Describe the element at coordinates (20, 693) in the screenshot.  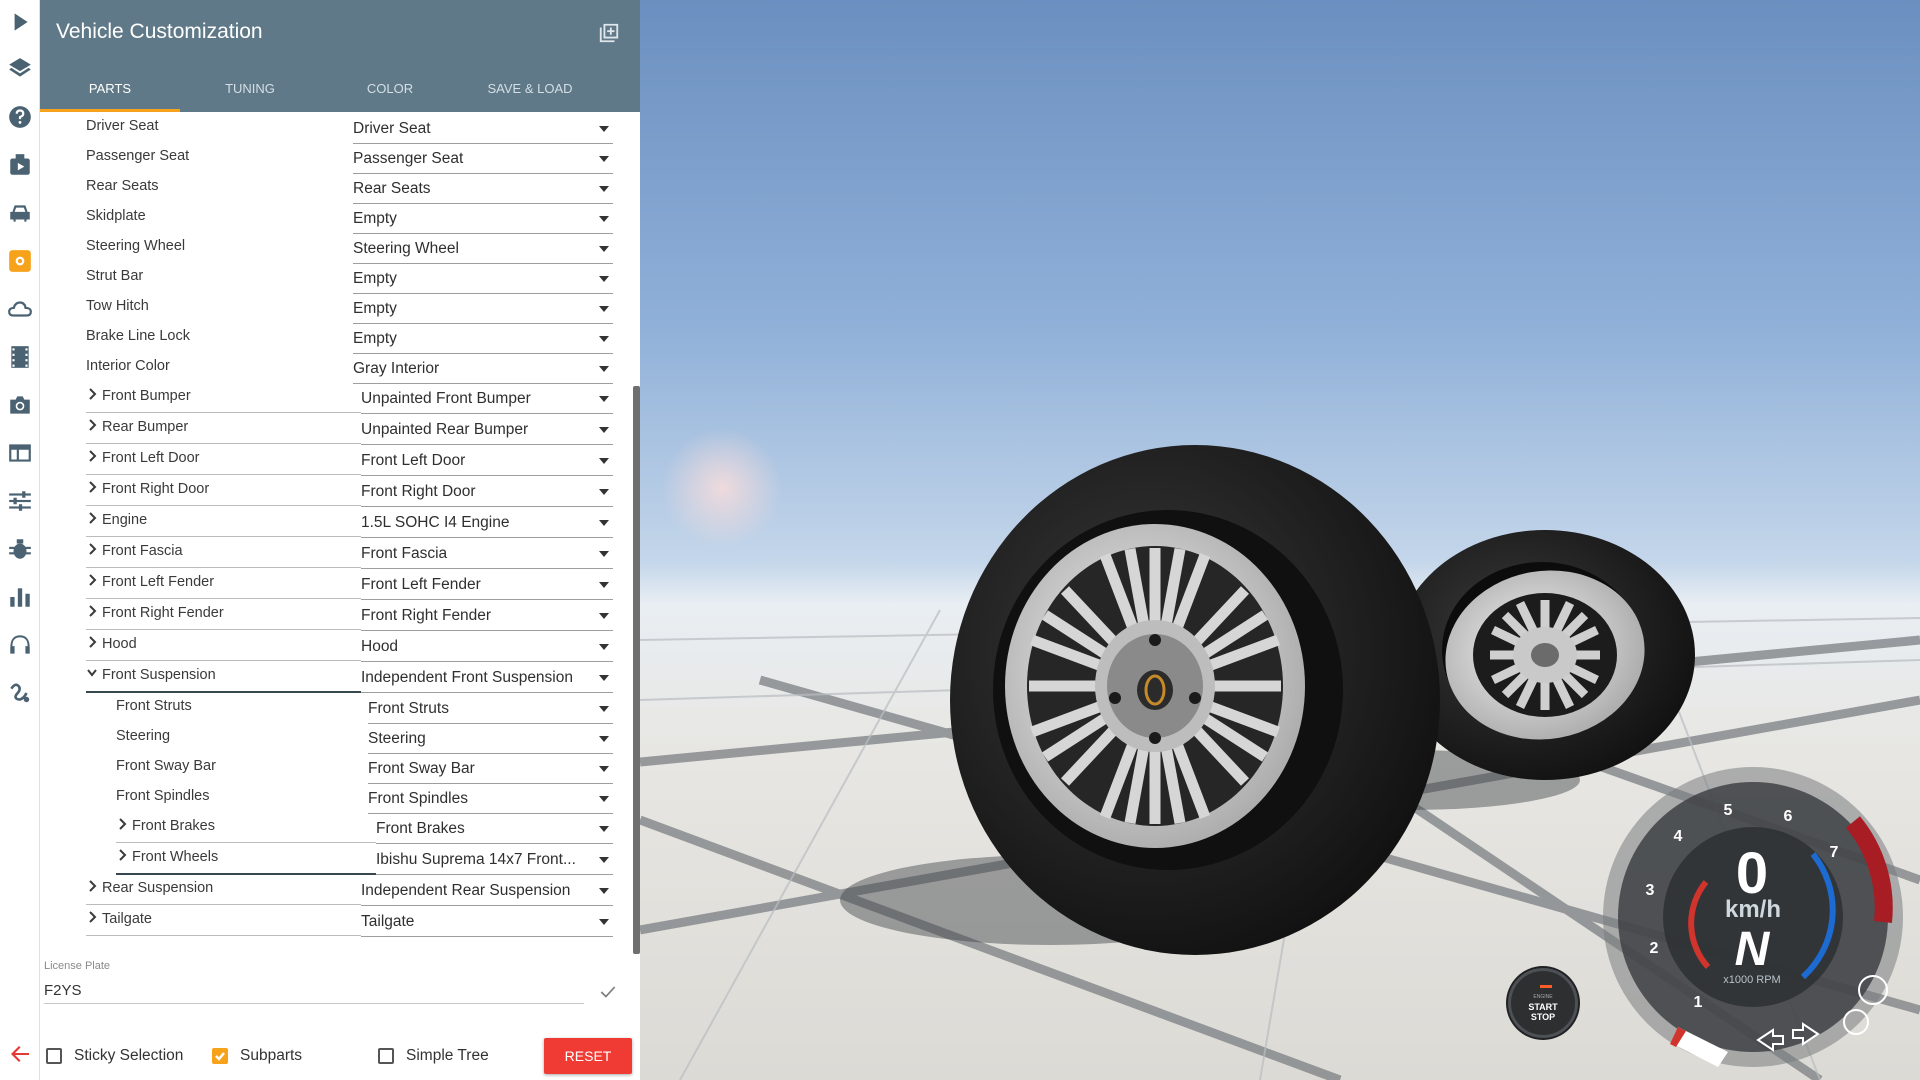
I see `flowgraph-icon` at that location.